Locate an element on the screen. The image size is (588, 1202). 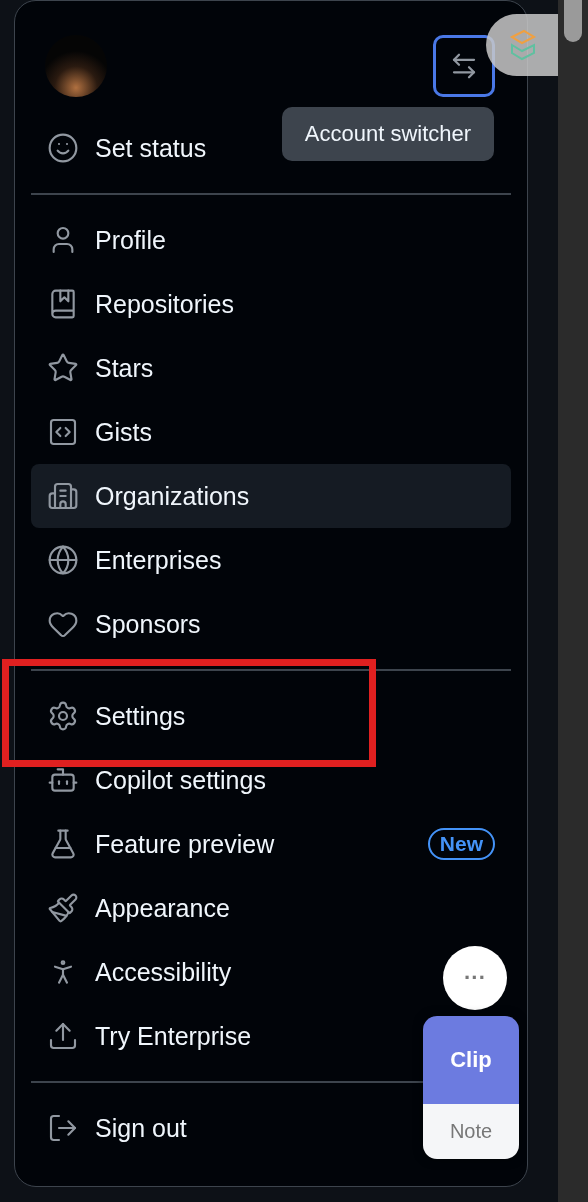
clip-button: Clip is located at coordinates (471, 1060).